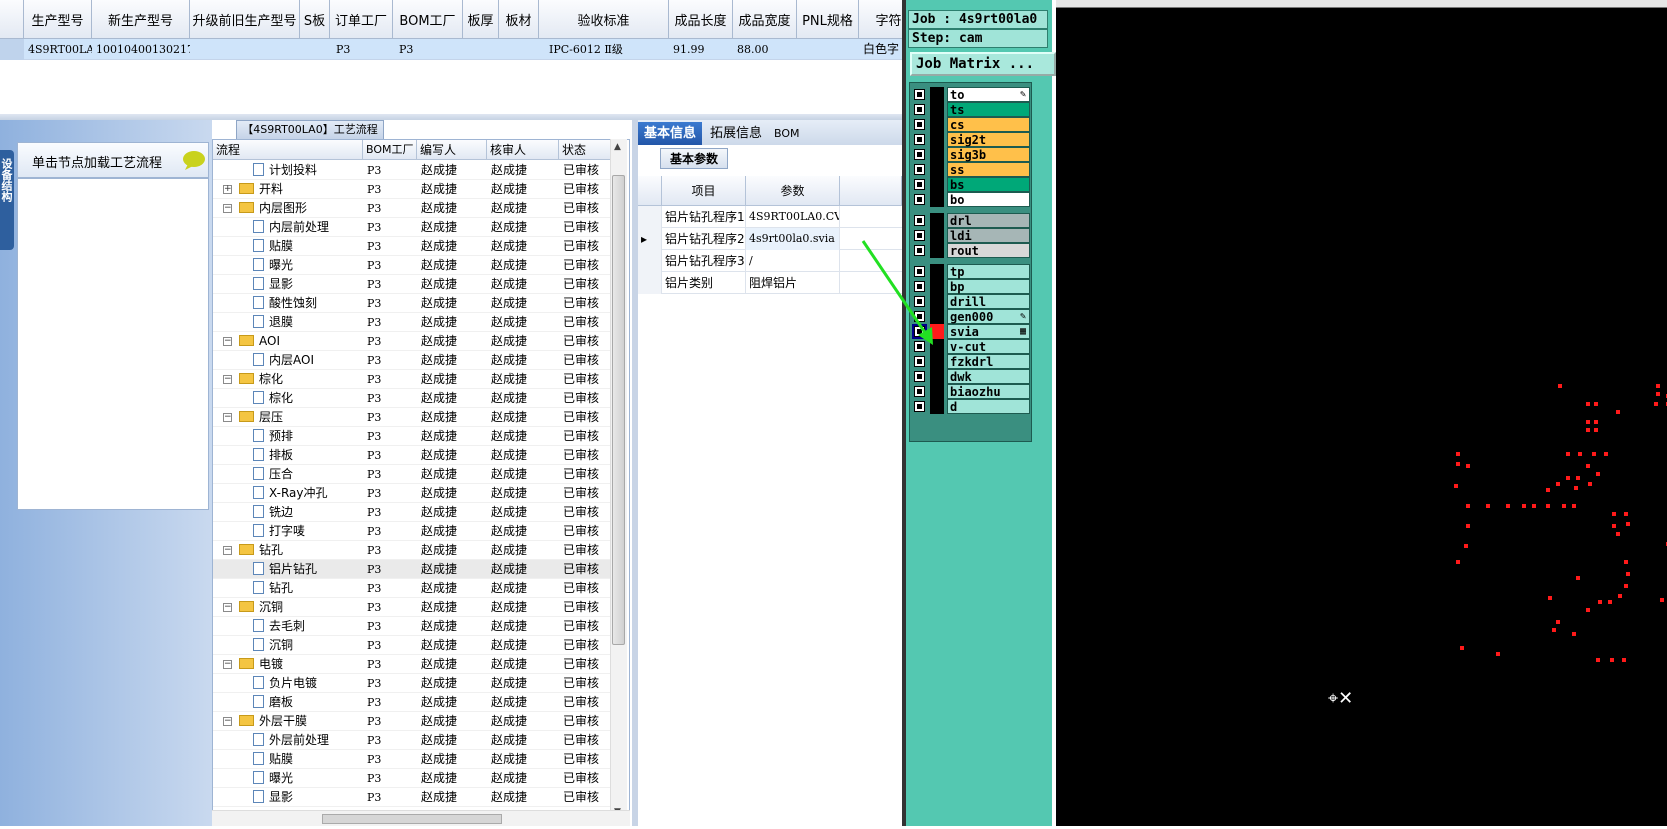  I want to click on table-cell: 10010400130217, so click(141, 49).